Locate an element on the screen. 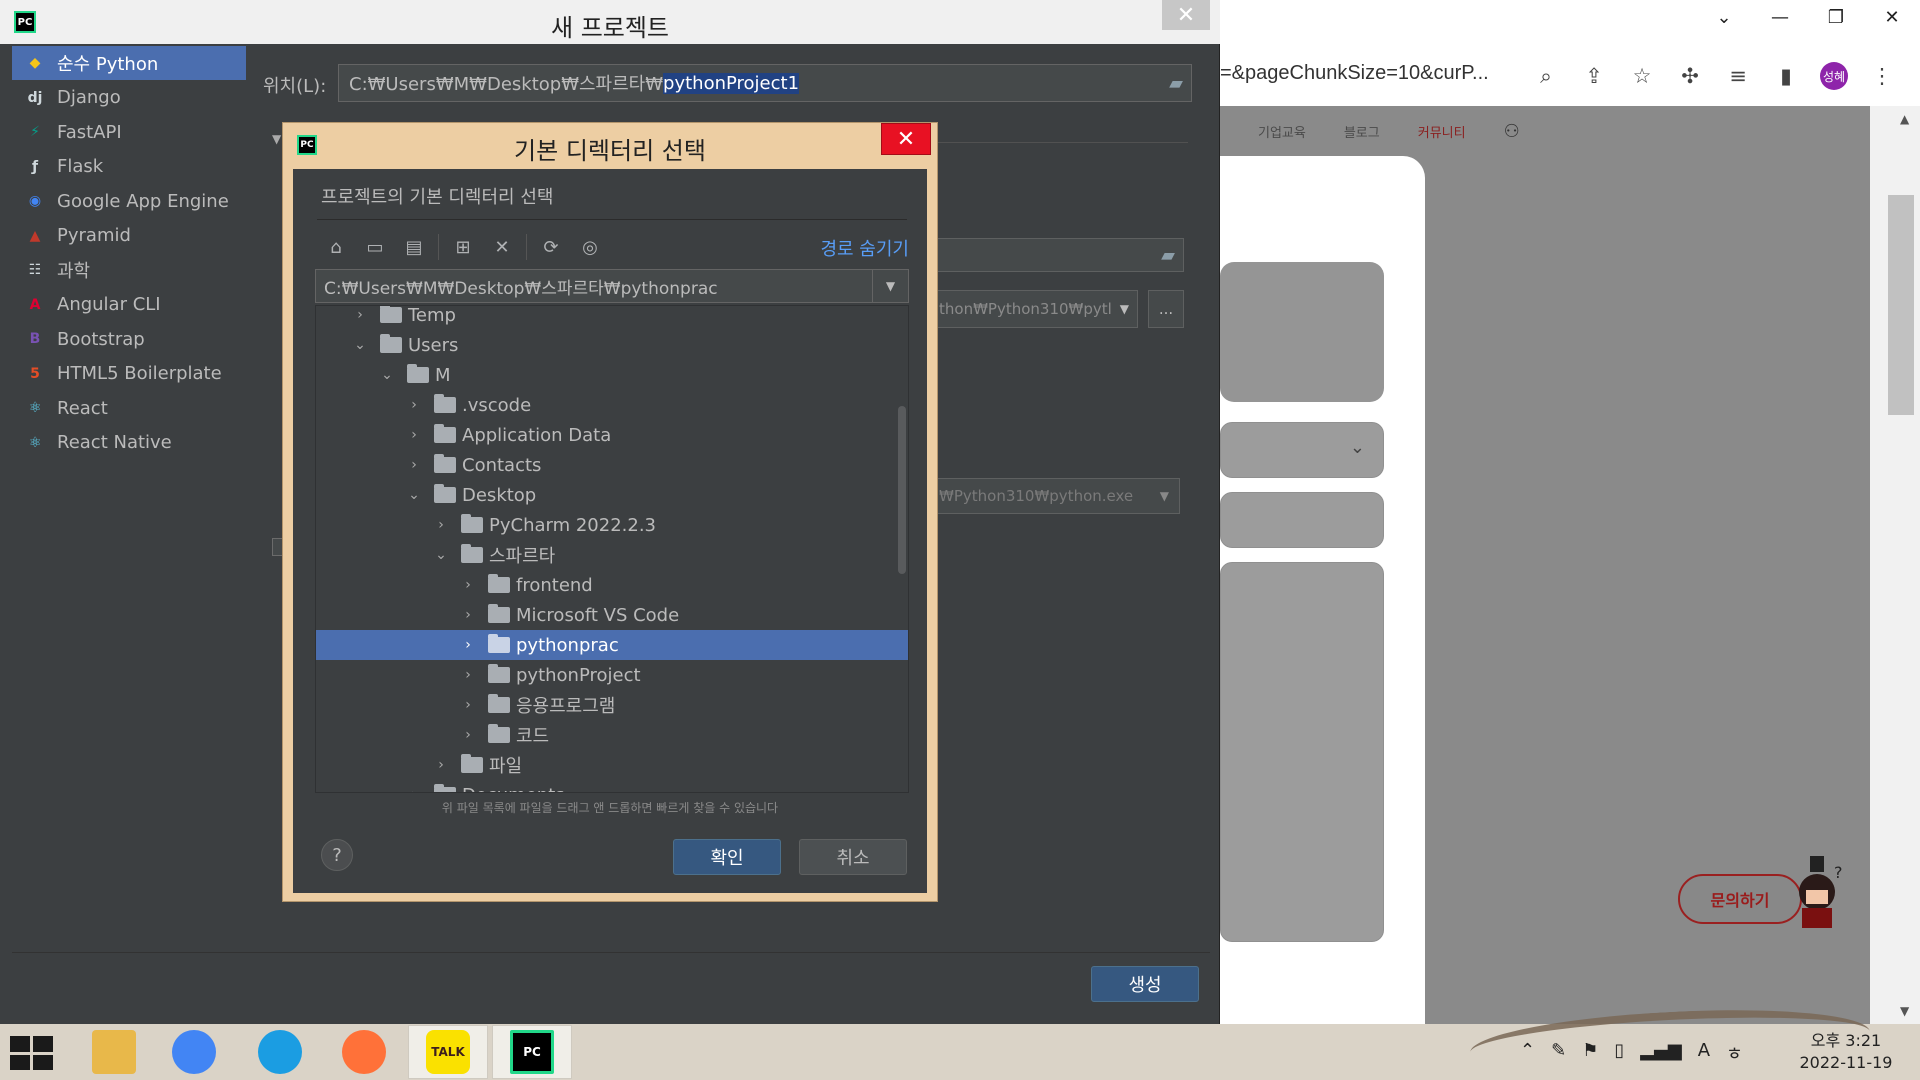 This screenshot has width=1920, height=1080. desktop-icon: ▭ is located at coordinates (375, 247).